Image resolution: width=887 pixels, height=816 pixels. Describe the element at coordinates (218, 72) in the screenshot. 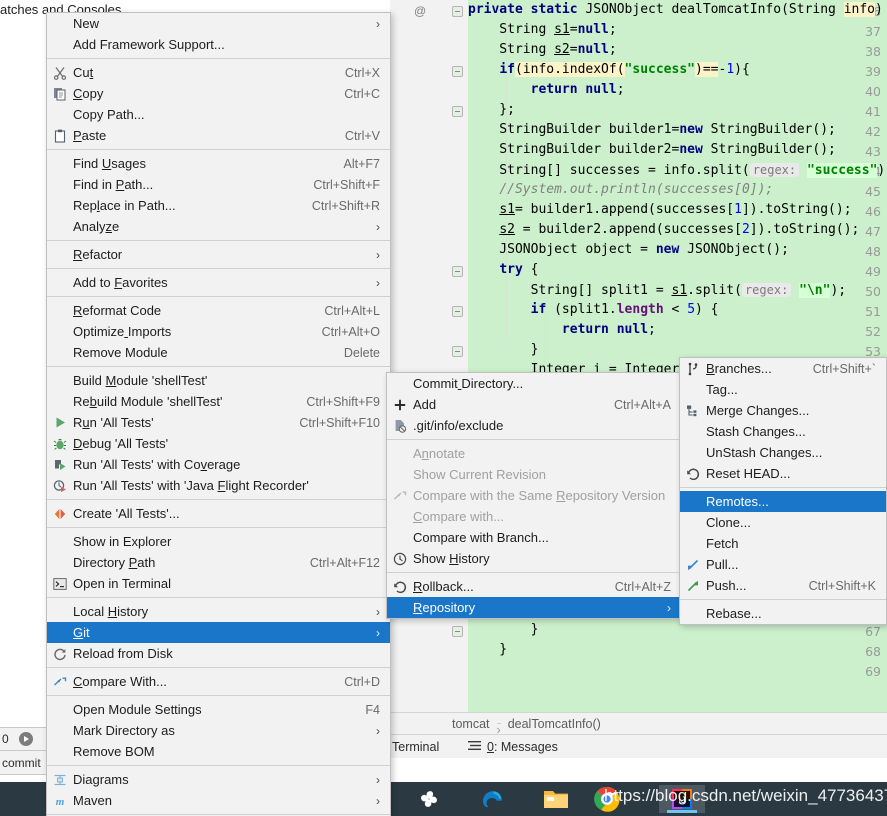

I see `context-menu-item: Cut Ctrl+X` at that location.